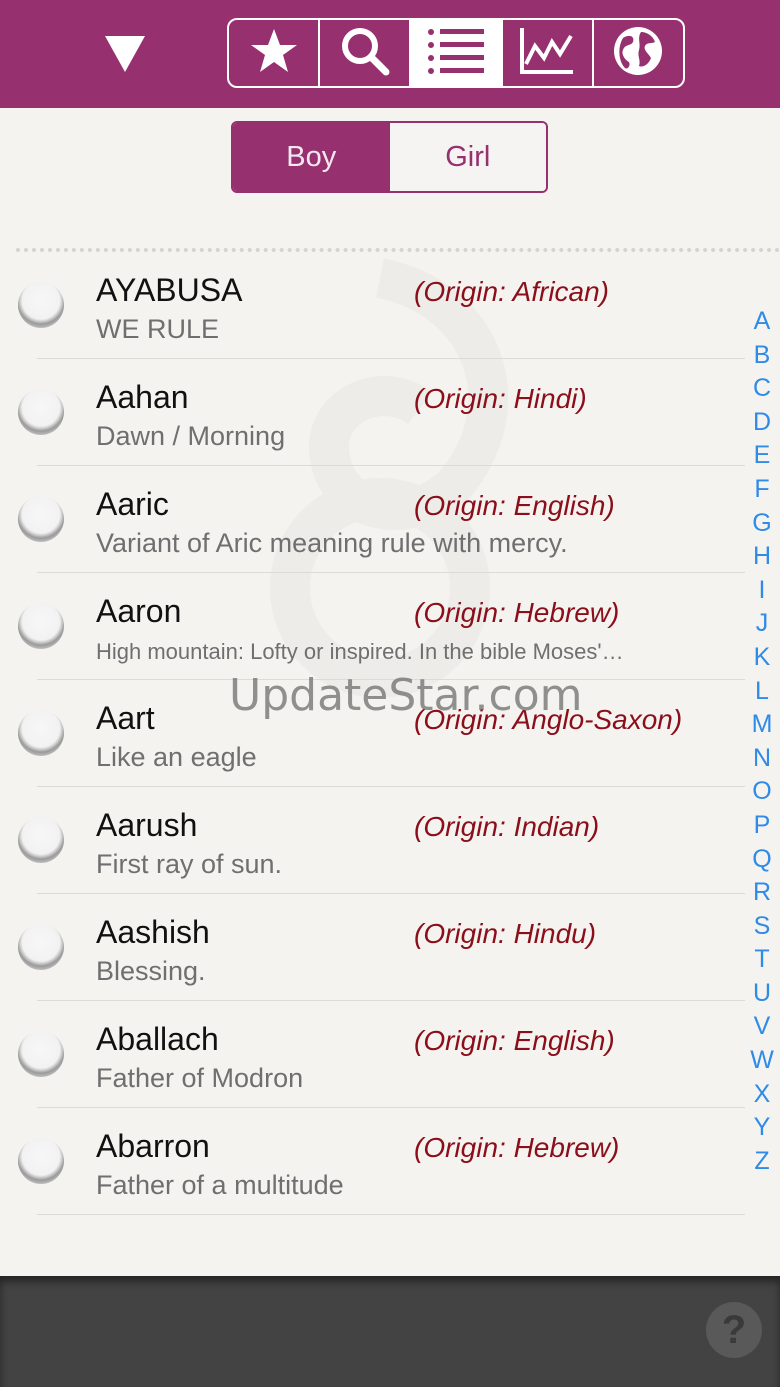 The image size is (780, 1387). I want to click on tab-origins, so click(638, 53).